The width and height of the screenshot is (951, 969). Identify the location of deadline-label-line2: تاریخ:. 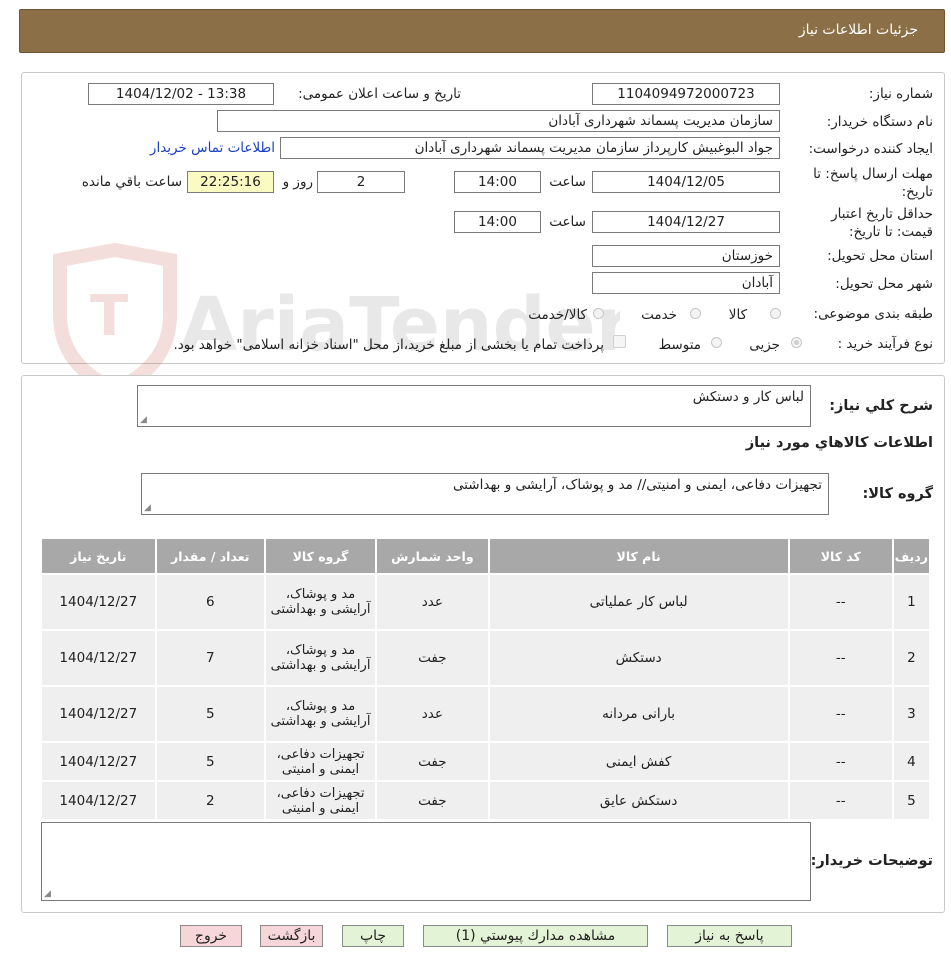
(917, 192).